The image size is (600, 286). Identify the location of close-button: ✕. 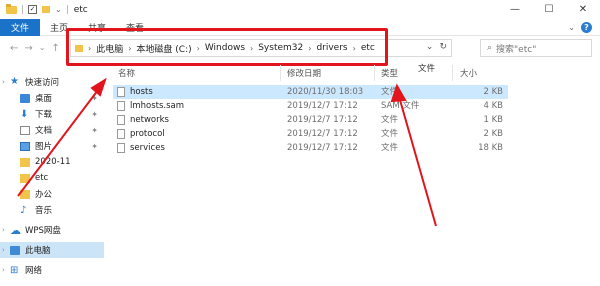
(583, 9).